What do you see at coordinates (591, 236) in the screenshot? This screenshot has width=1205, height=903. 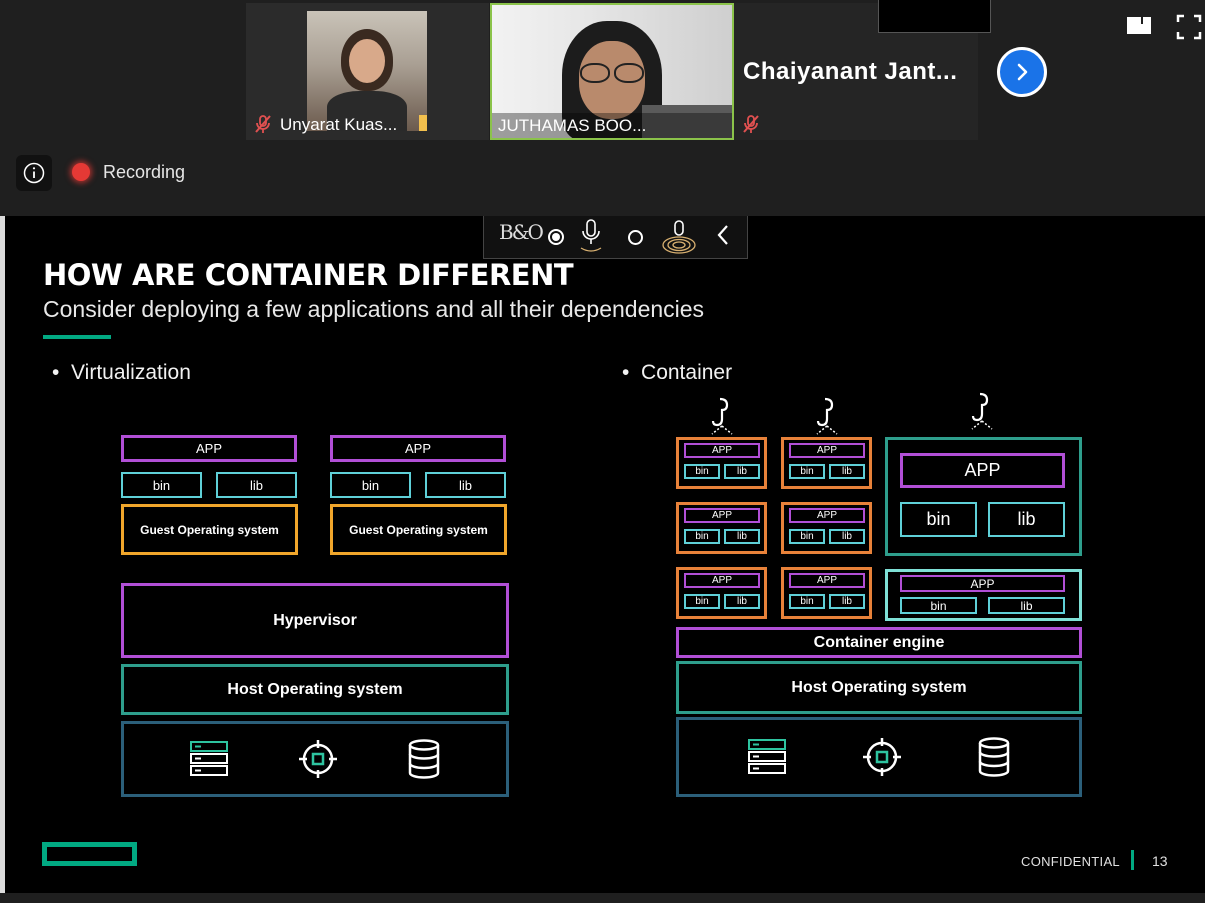 I see `microphone-icon` at bounding box center [591, 236].